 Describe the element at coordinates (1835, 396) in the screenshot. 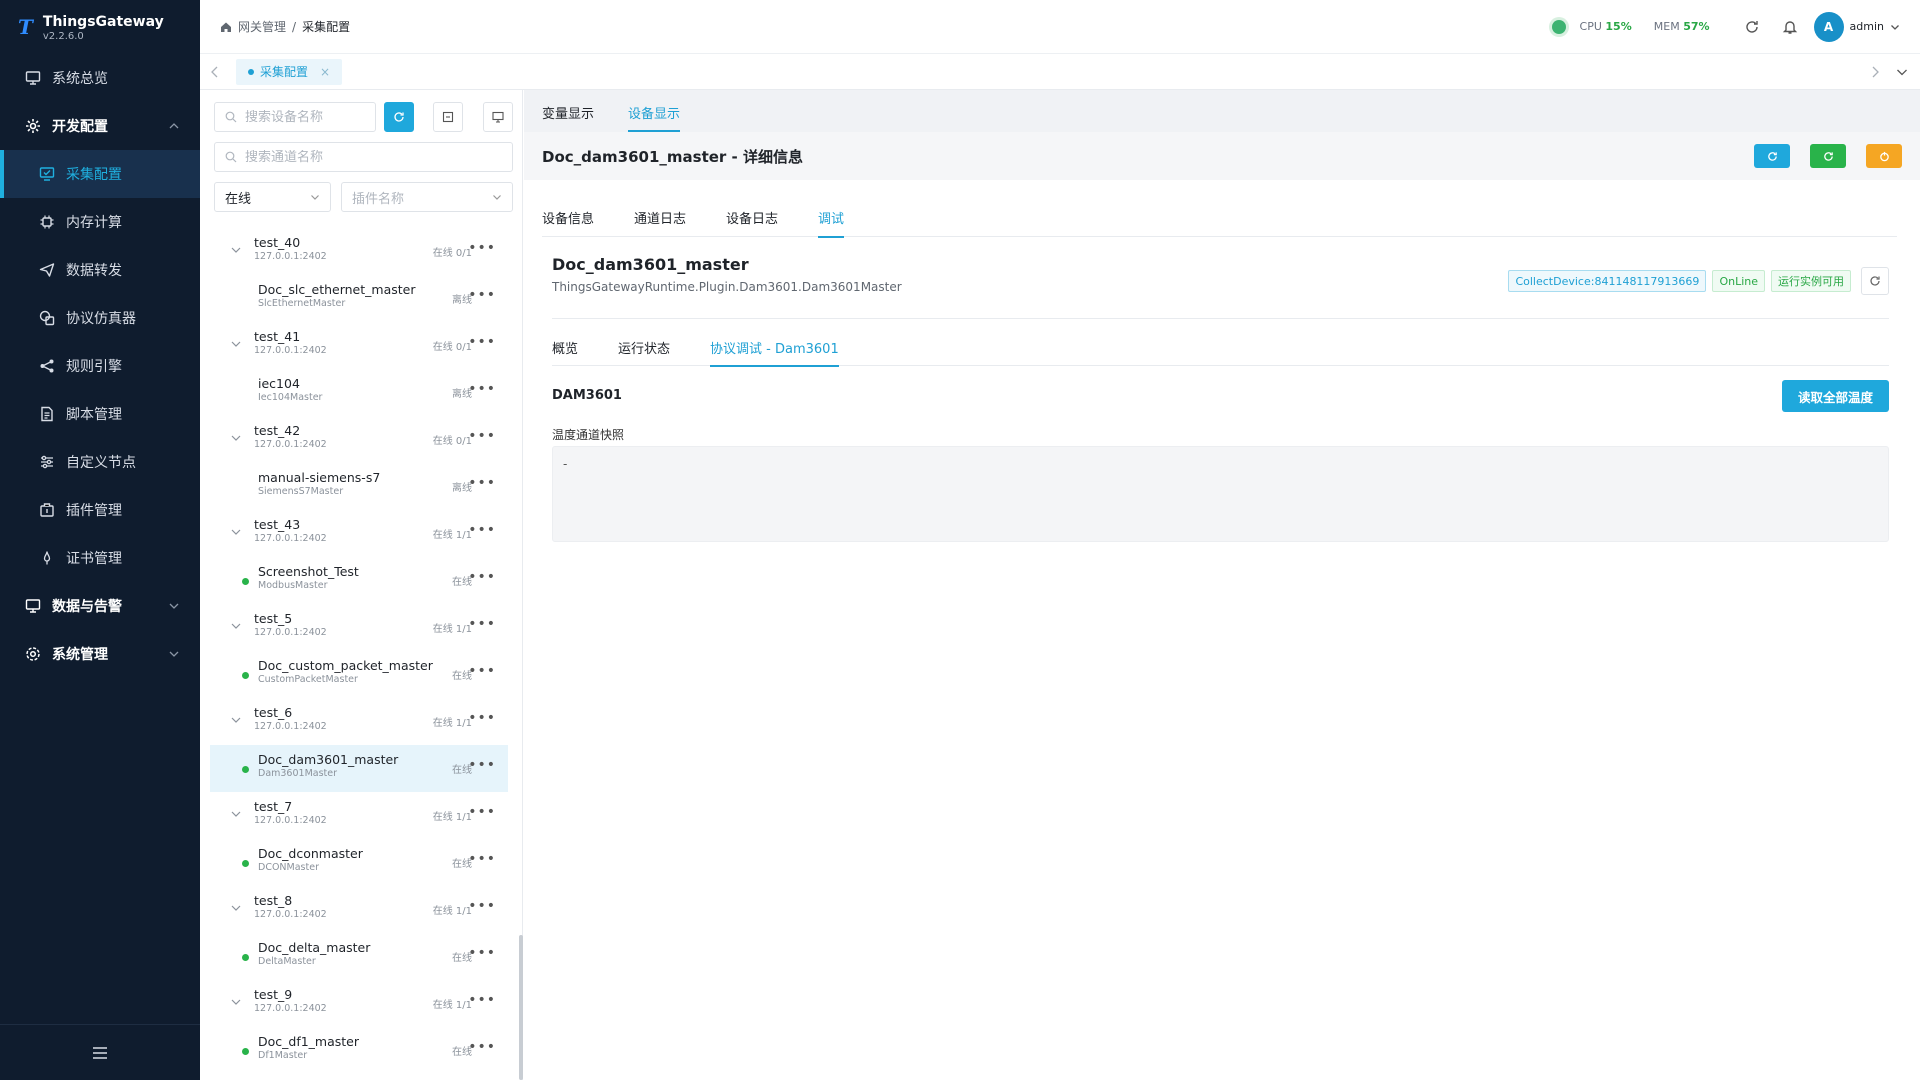

I see `read-all-temperature-button: 读取全部温度` at that location.